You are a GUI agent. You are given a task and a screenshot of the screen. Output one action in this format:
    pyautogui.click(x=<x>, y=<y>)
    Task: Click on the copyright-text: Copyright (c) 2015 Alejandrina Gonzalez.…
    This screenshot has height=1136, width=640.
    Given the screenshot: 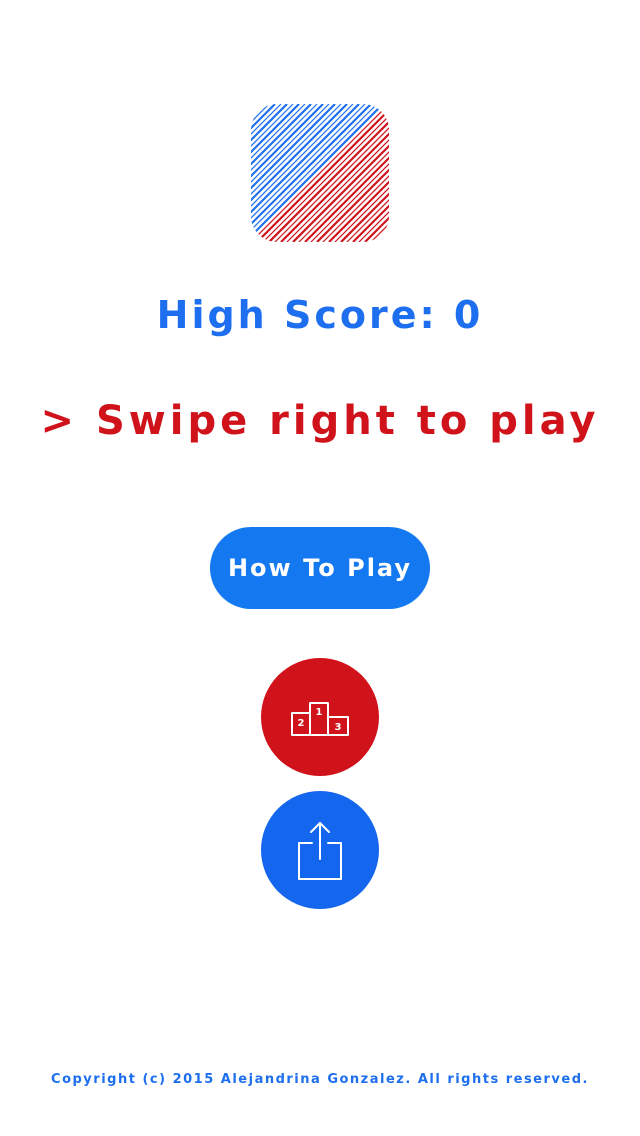 What is the action you would take?
    pyautogui.click(x=320, y=1079)
    